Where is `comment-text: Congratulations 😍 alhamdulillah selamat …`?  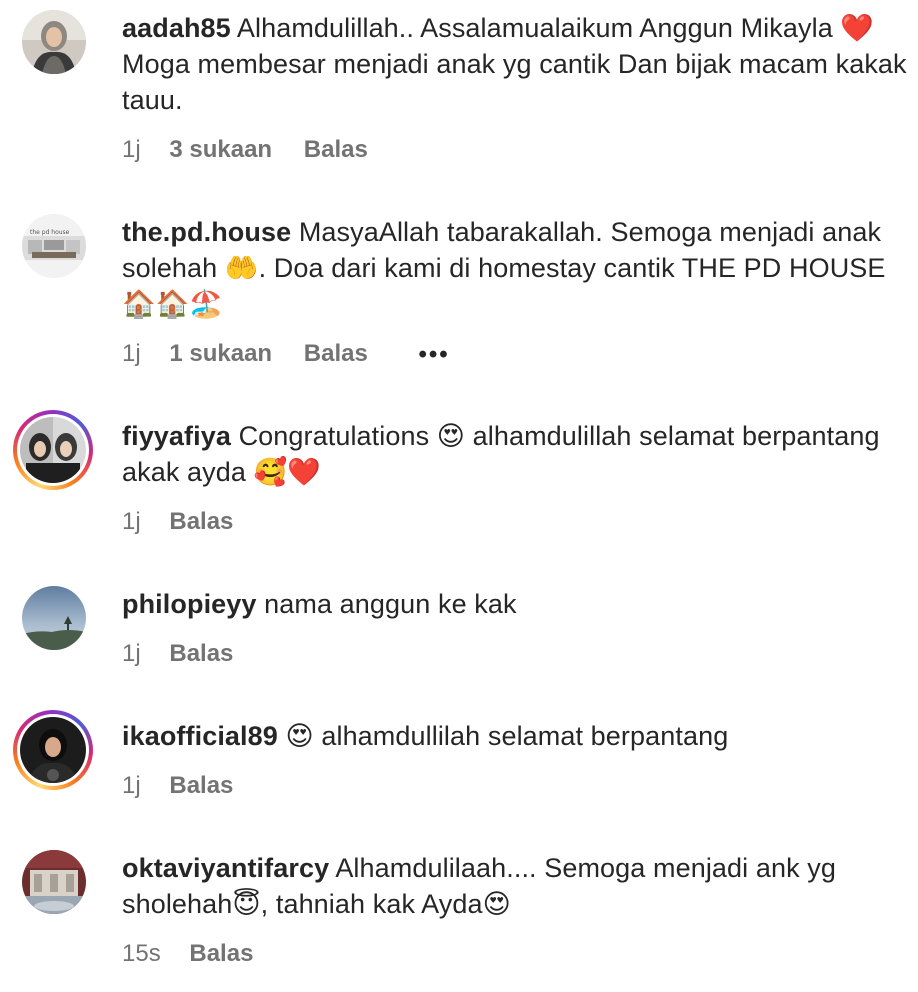
comment-text: Congratulations 😍 alhamdulillah selamat … is located at coordinates (501, 454).